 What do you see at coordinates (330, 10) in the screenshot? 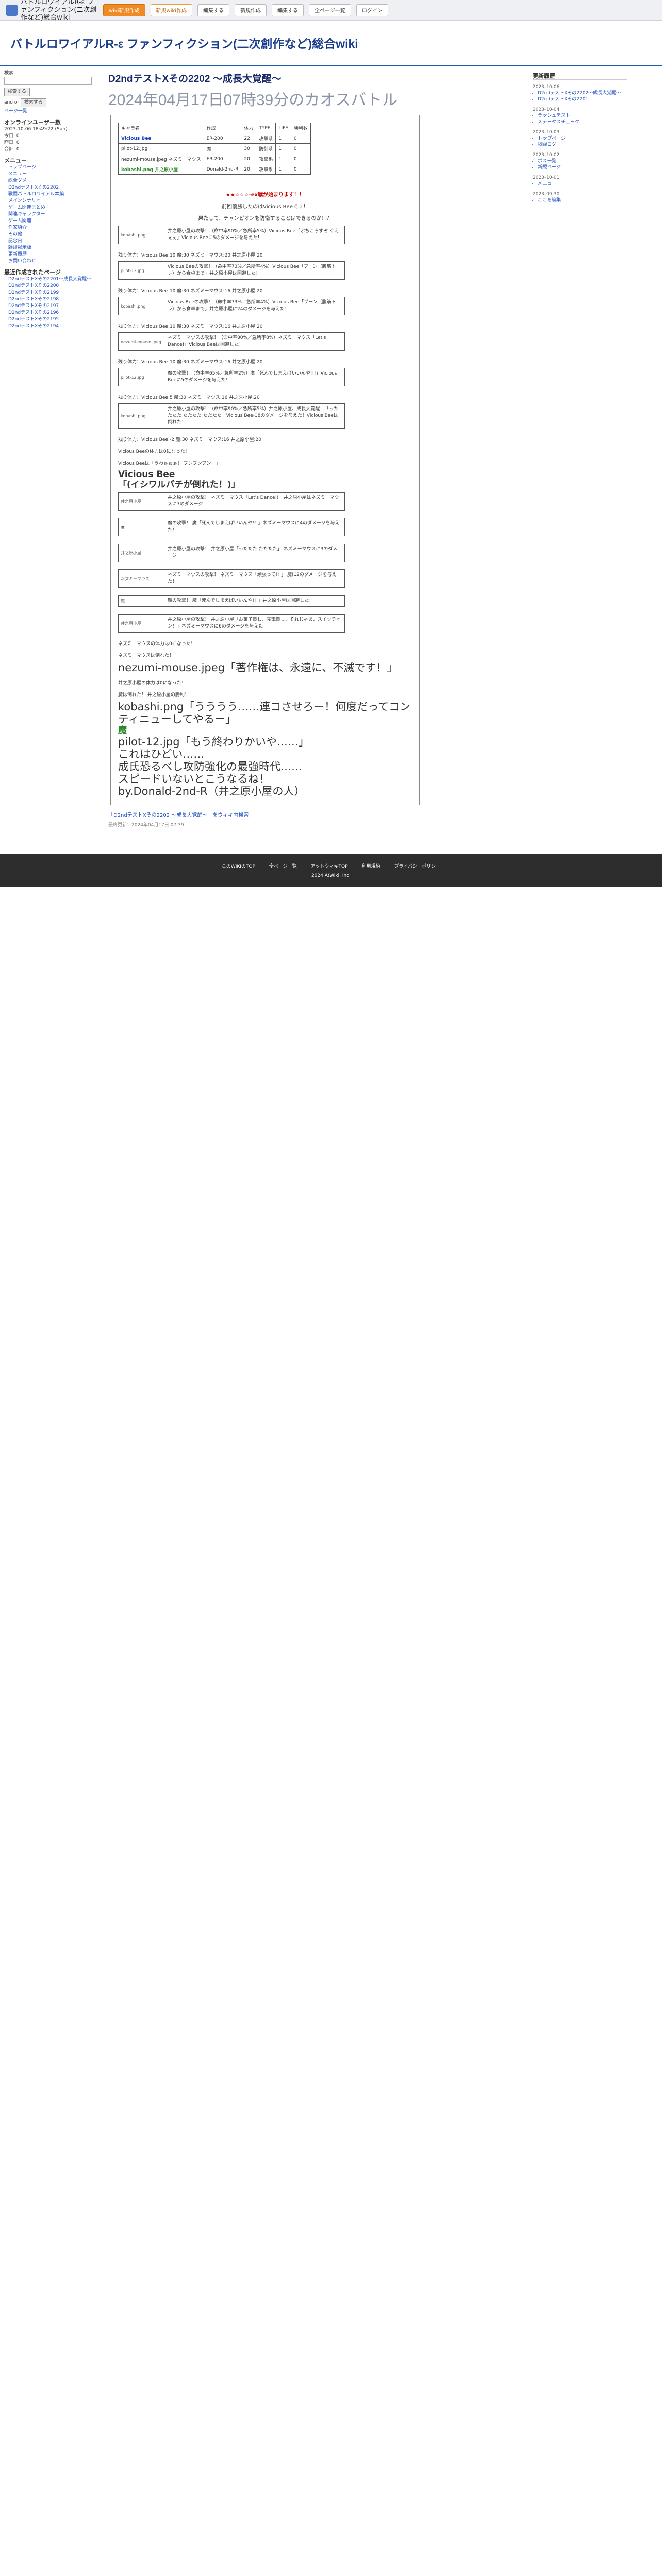
I see `all-pages-button: 全ページ一覧` at bounding box center [330, 10].